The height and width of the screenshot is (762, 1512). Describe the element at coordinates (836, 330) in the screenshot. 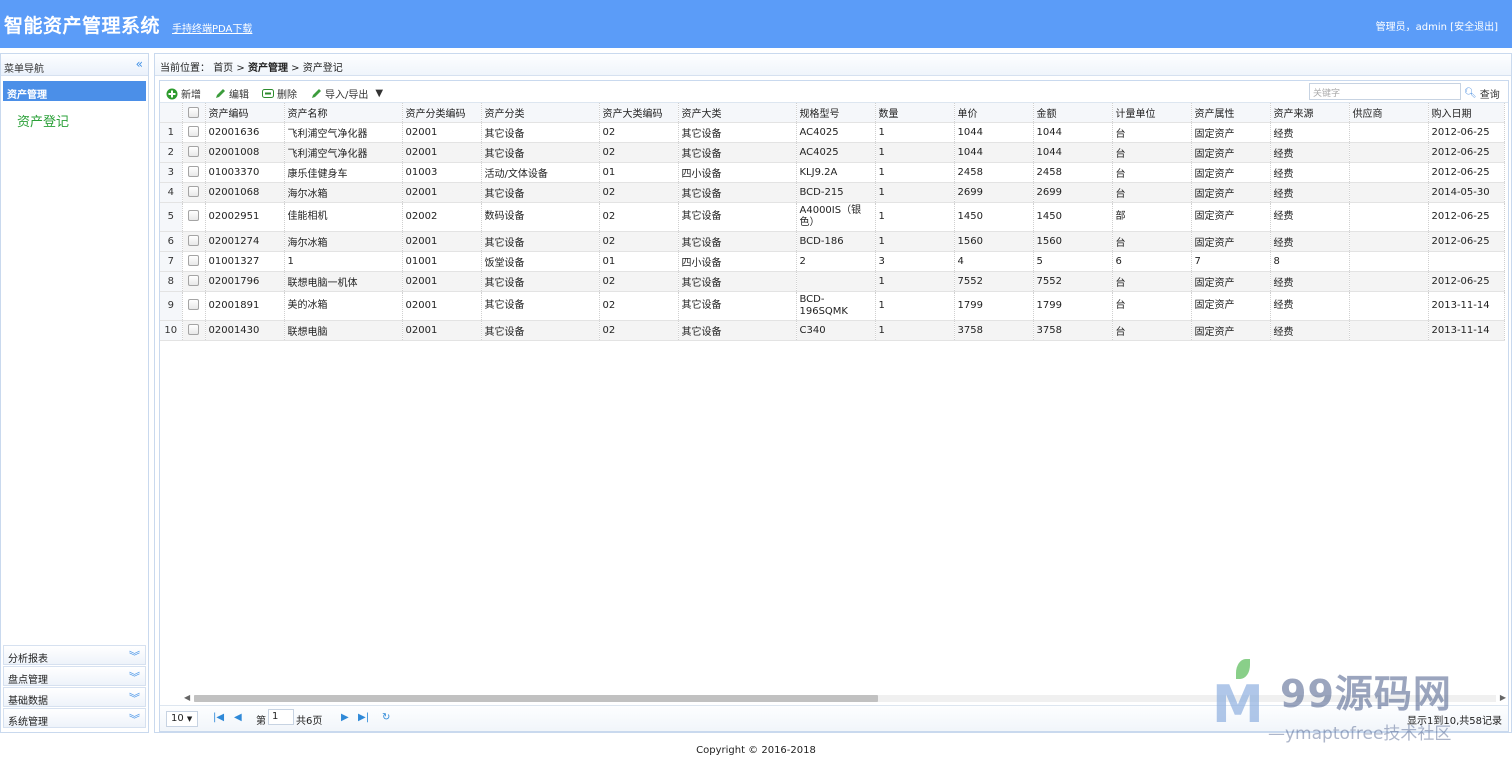

I see `table-cell-model: C340` at that location.